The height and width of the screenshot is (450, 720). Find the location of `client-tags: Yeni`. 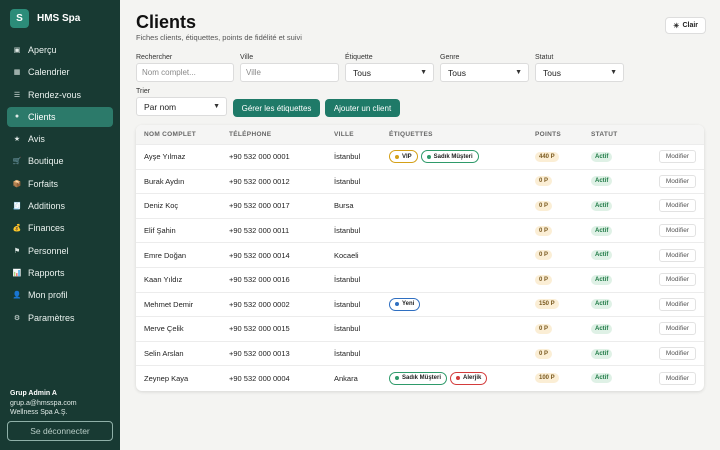

client-tags: Yeni is located at coordinates (405, 305).